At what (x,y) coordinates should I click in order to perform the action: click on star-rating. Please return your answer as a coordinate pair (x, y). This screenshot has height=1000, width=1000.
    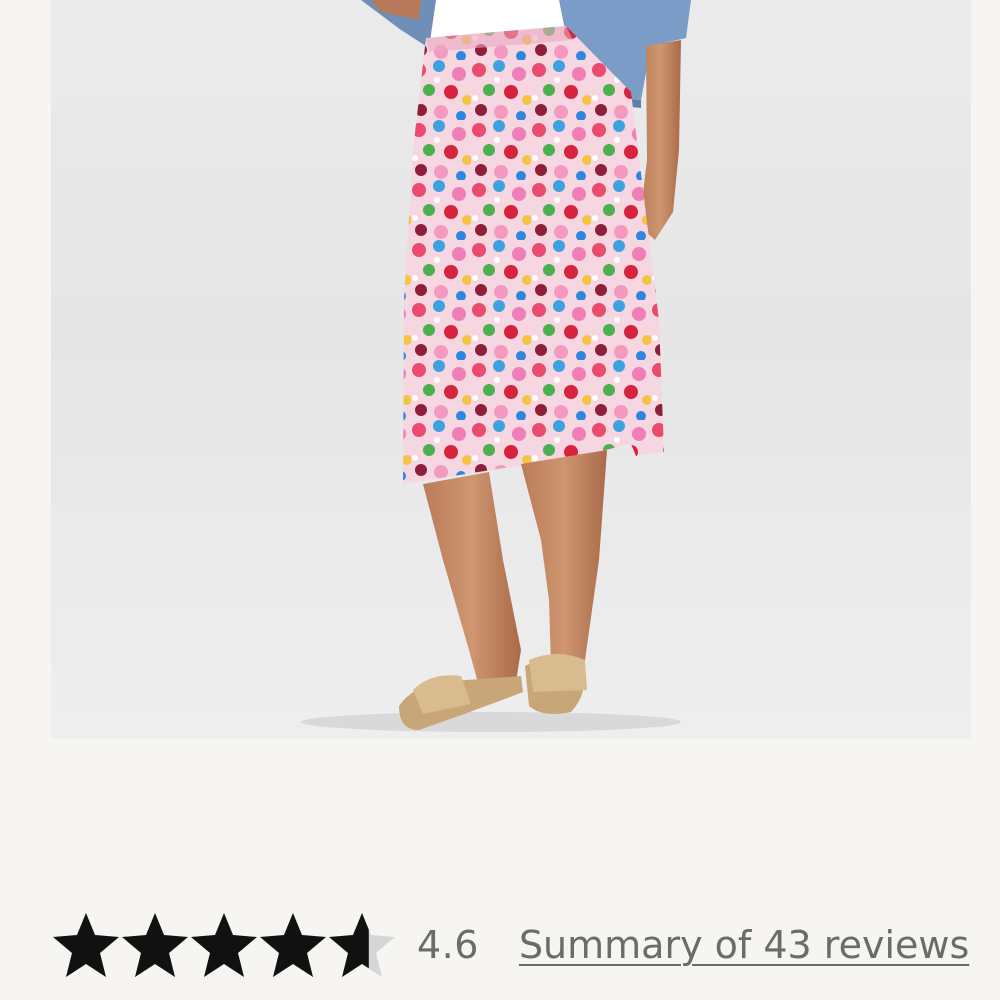
    Looking at the image, I should click on (224, 945).